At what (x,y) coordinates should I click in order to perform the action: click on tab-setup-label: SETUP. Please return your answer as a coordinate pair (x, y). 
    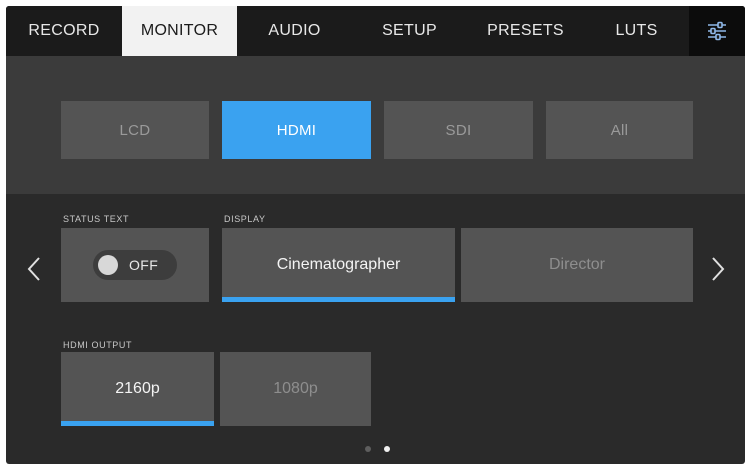
    Looking at the image, I should click on (409, 30).